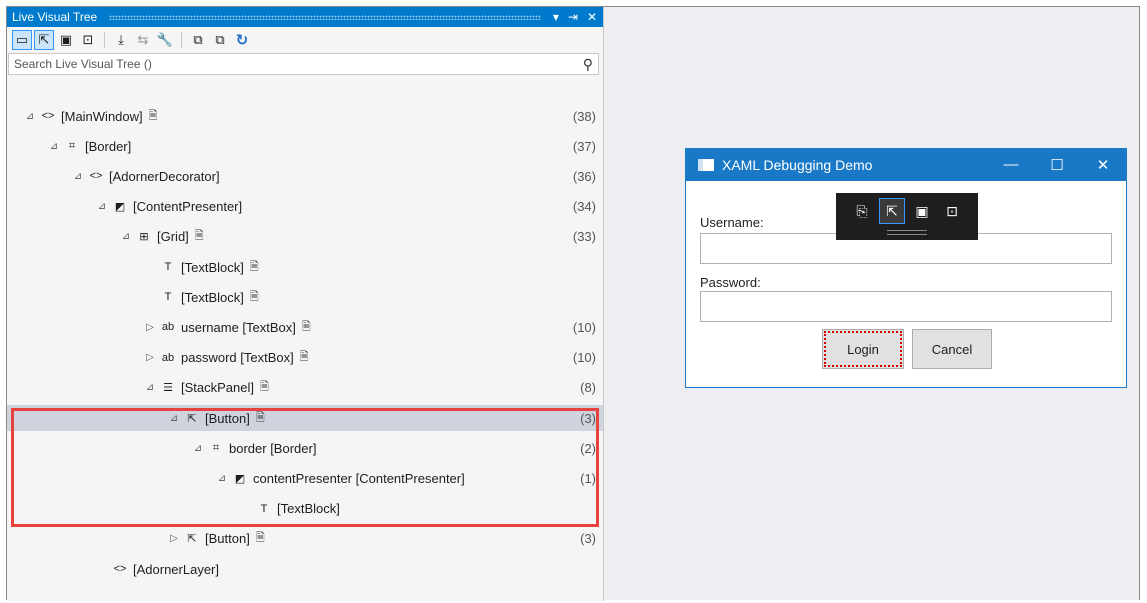 The width and height of the screenshot is (1147, 603). Describe the element at coordinates (706, 165) in the screenshot. I see `app-icon` at that location.